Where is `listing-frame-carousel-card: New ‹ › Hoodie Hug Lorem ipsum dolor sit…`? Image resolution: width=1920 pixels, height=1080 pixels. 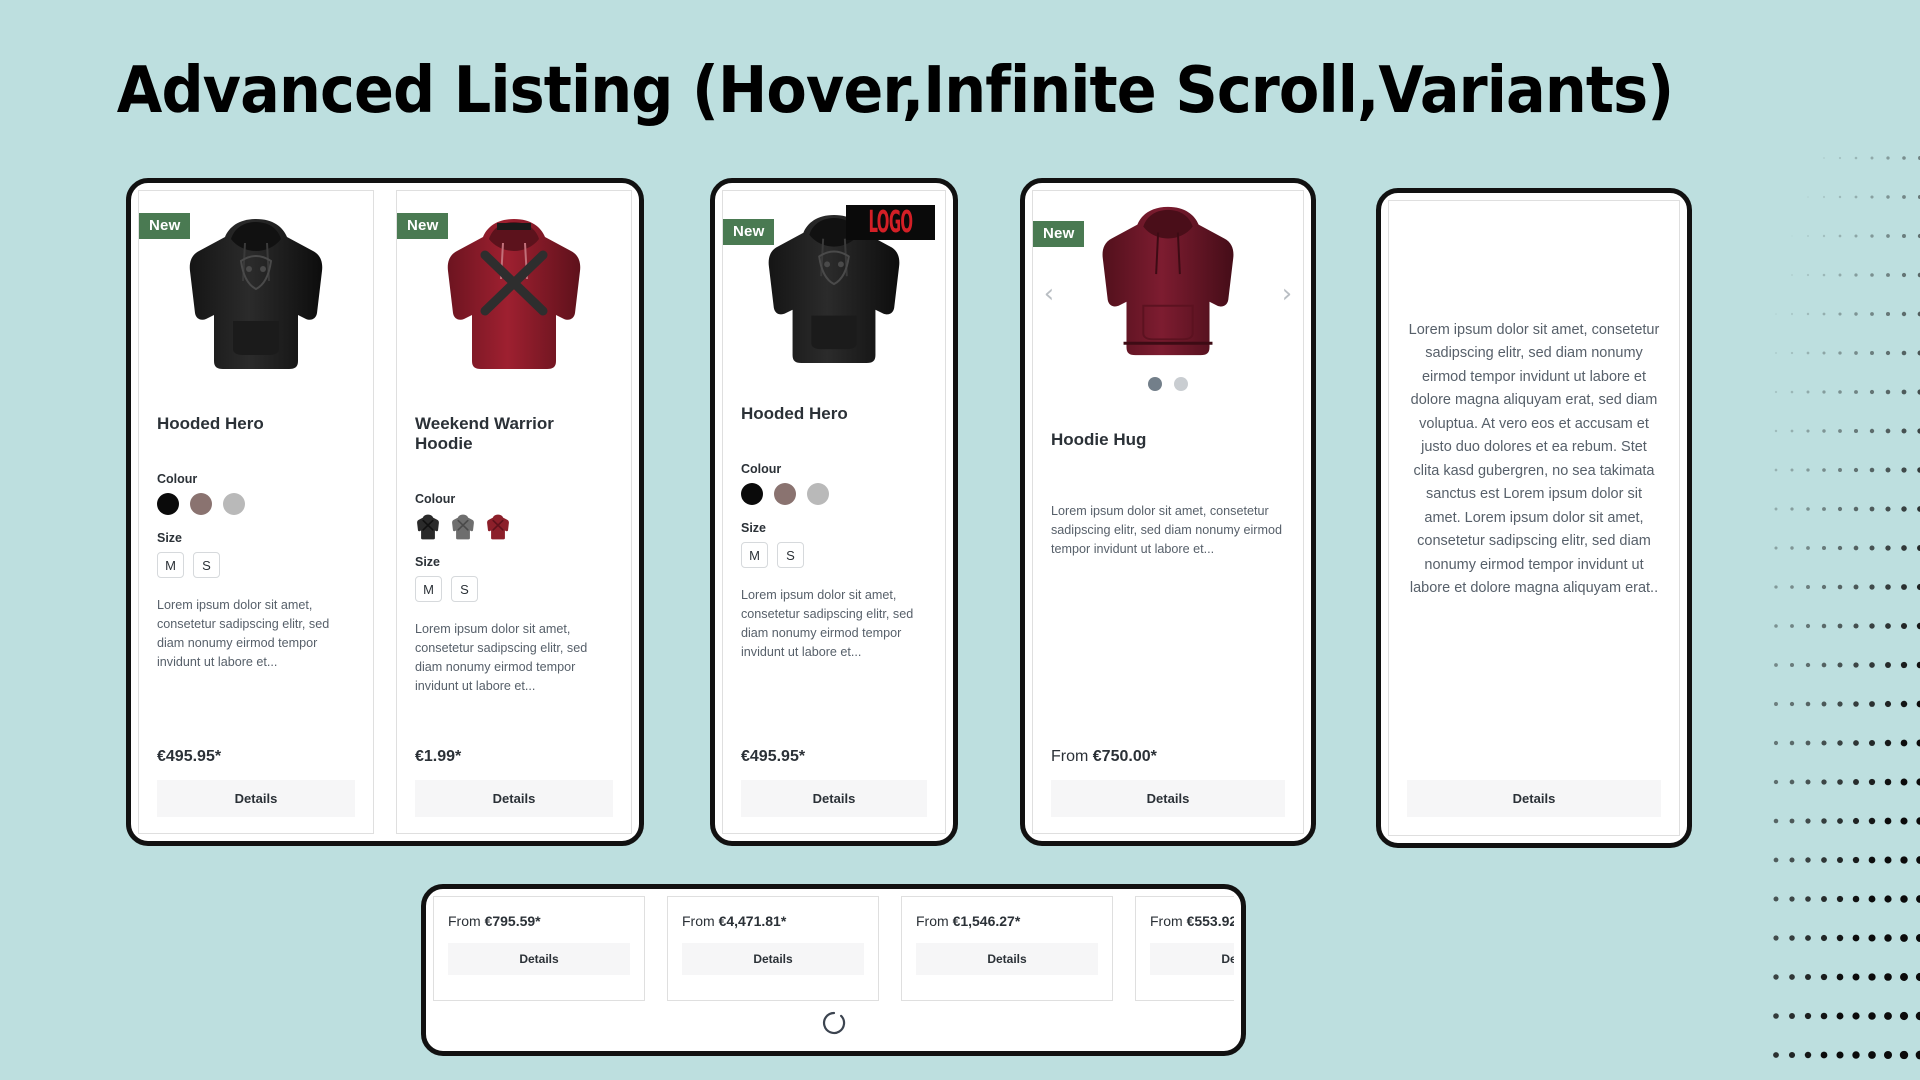 listing-frame-carousel-card: New ‹ › Hoodie Hug Lorem ipsum dolor sit… is located at coordinates (1168, 512).